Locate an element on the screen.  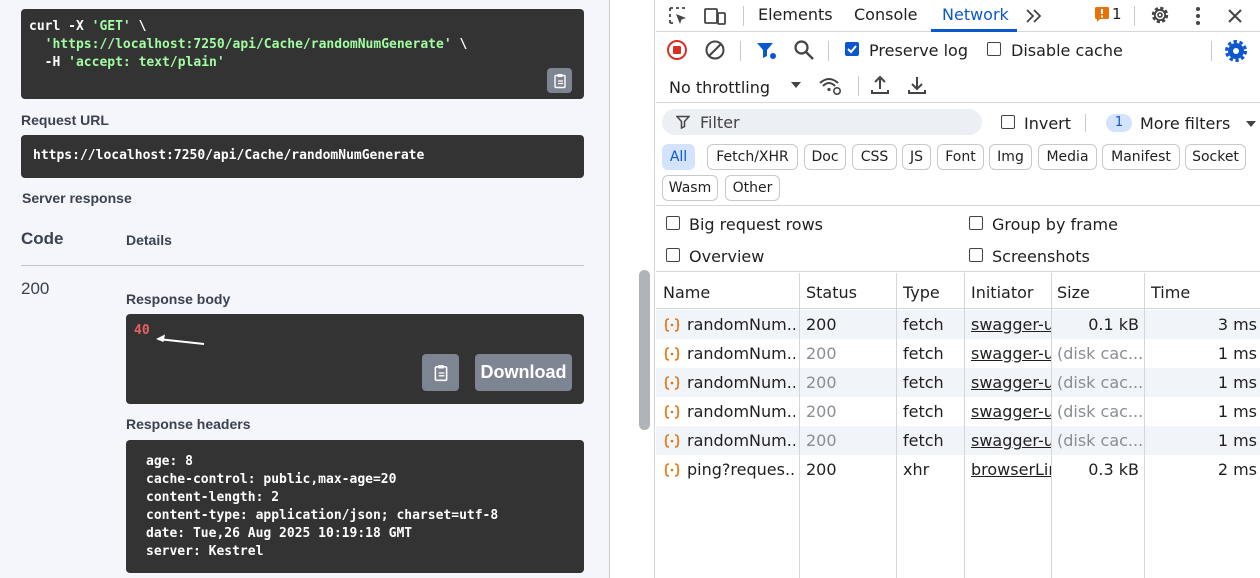
network-settings-gear-icon is located at coordinates (1236, 51).